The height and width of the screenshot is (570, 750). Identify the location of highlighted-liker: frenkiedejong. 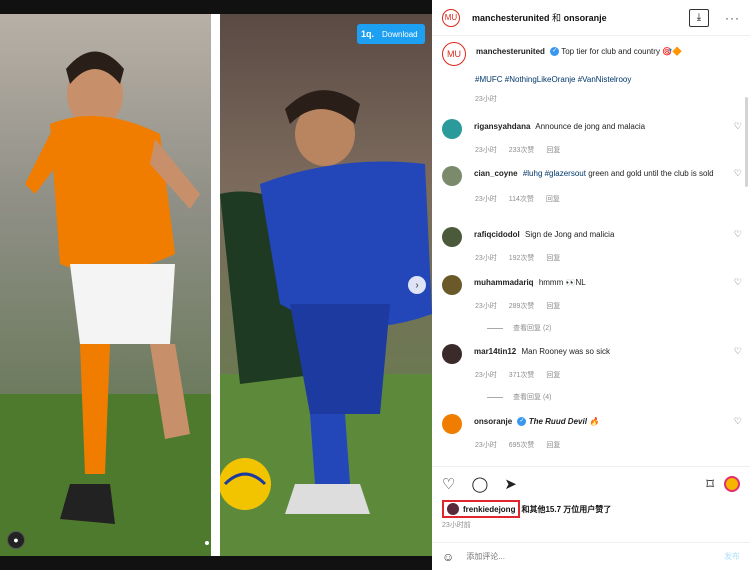
(481, 509).